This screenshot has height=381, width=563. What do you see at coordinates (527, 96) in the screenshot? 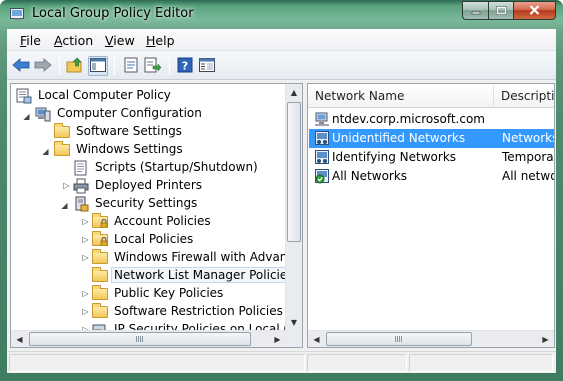
I see `column-header-description: Description` at bounding box center [527, 96].